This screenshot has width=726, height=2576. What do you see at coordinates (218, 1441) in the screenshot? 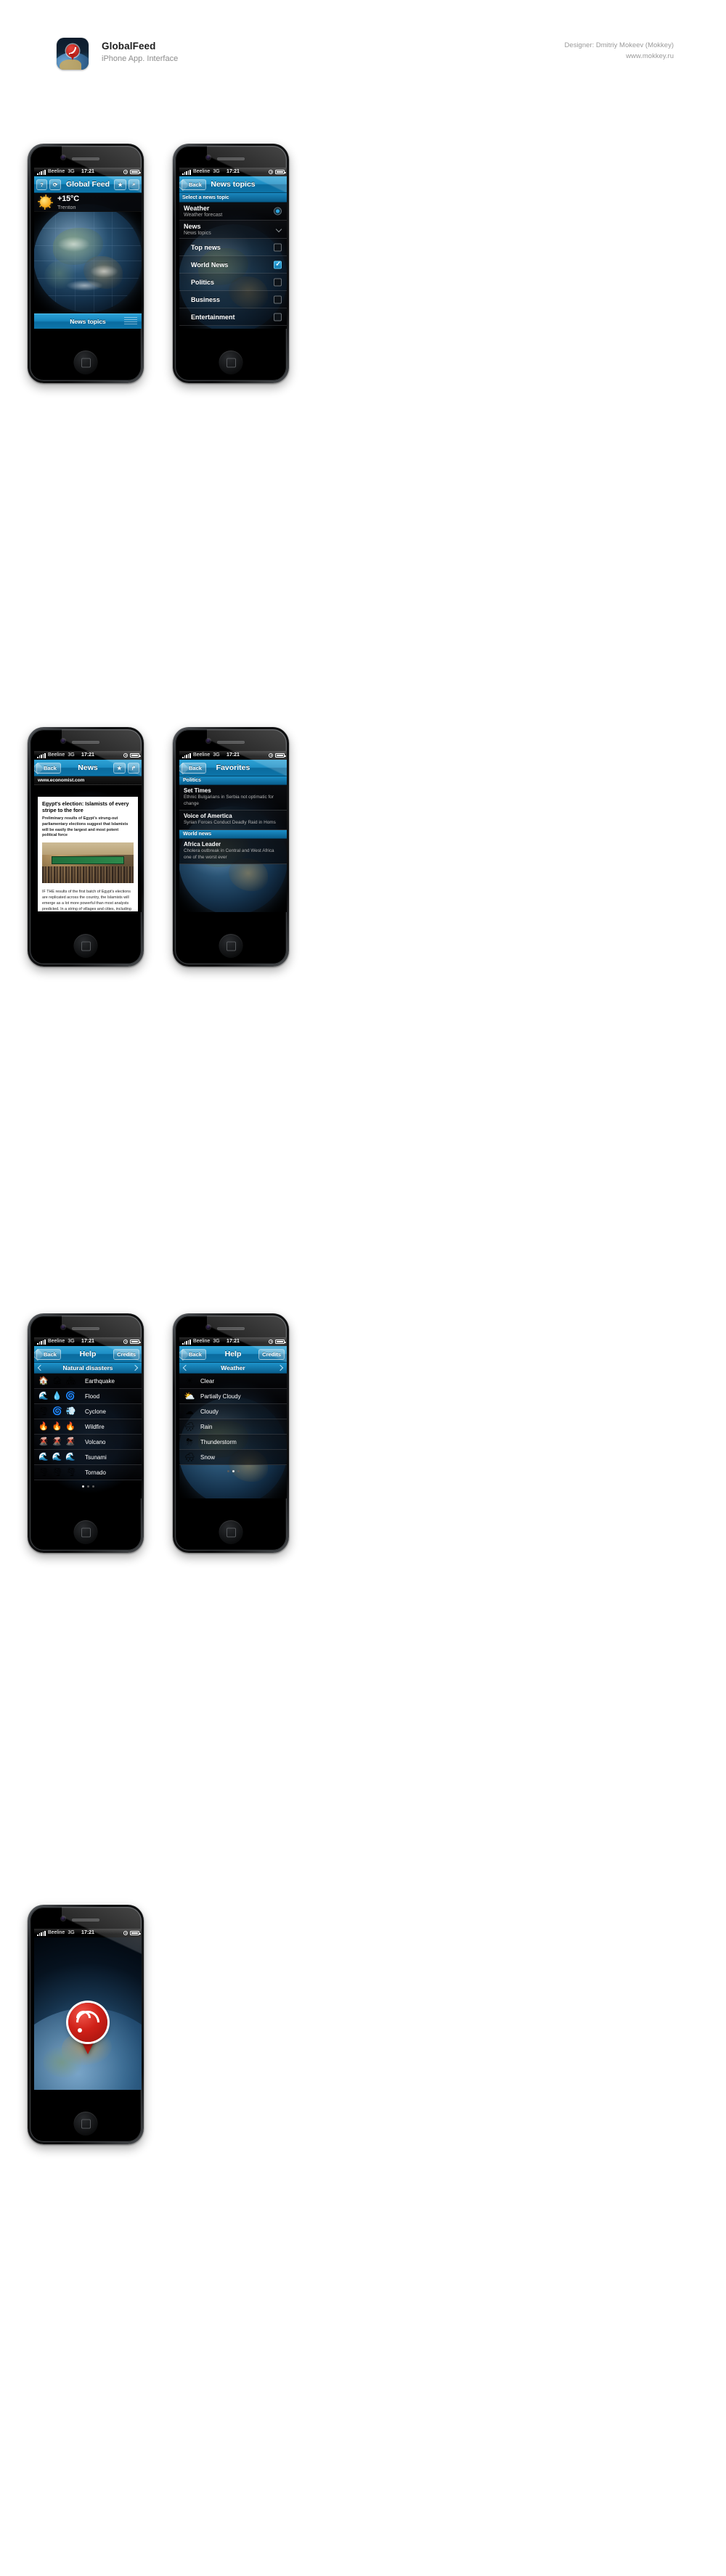
I see `weather-label: Thunderstorm` at bounding box center [218, 1441].